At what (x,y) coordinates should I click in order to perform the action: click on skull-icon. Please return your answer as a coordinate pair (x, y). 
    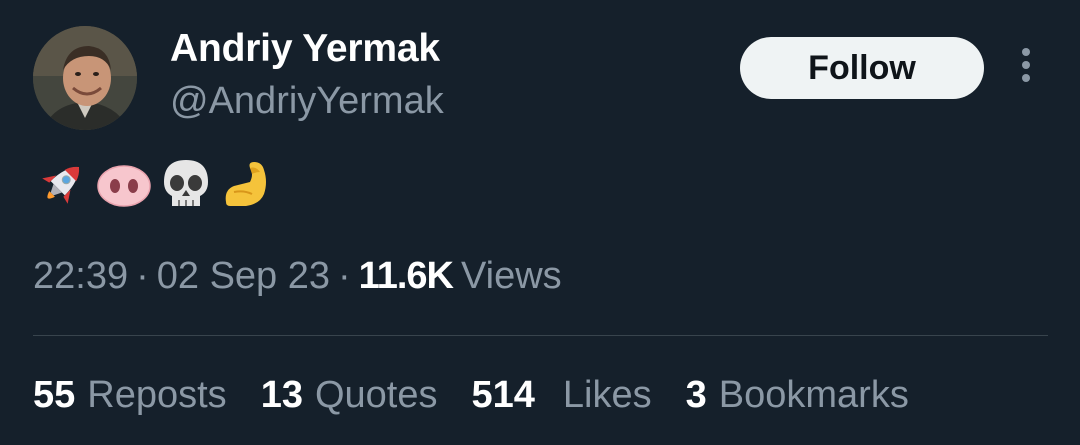
    Looking at the image, I should click on (186, 184).